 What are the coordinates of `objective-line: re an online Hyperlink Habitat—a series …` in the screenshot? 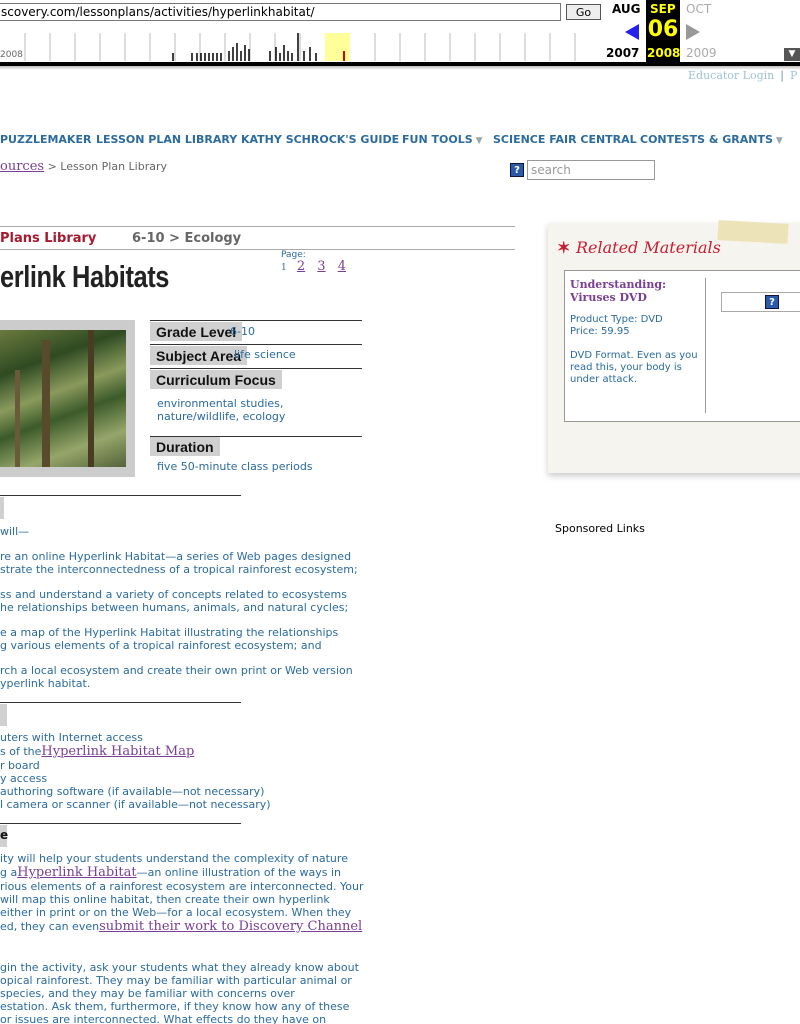 It's located at (176, 556).